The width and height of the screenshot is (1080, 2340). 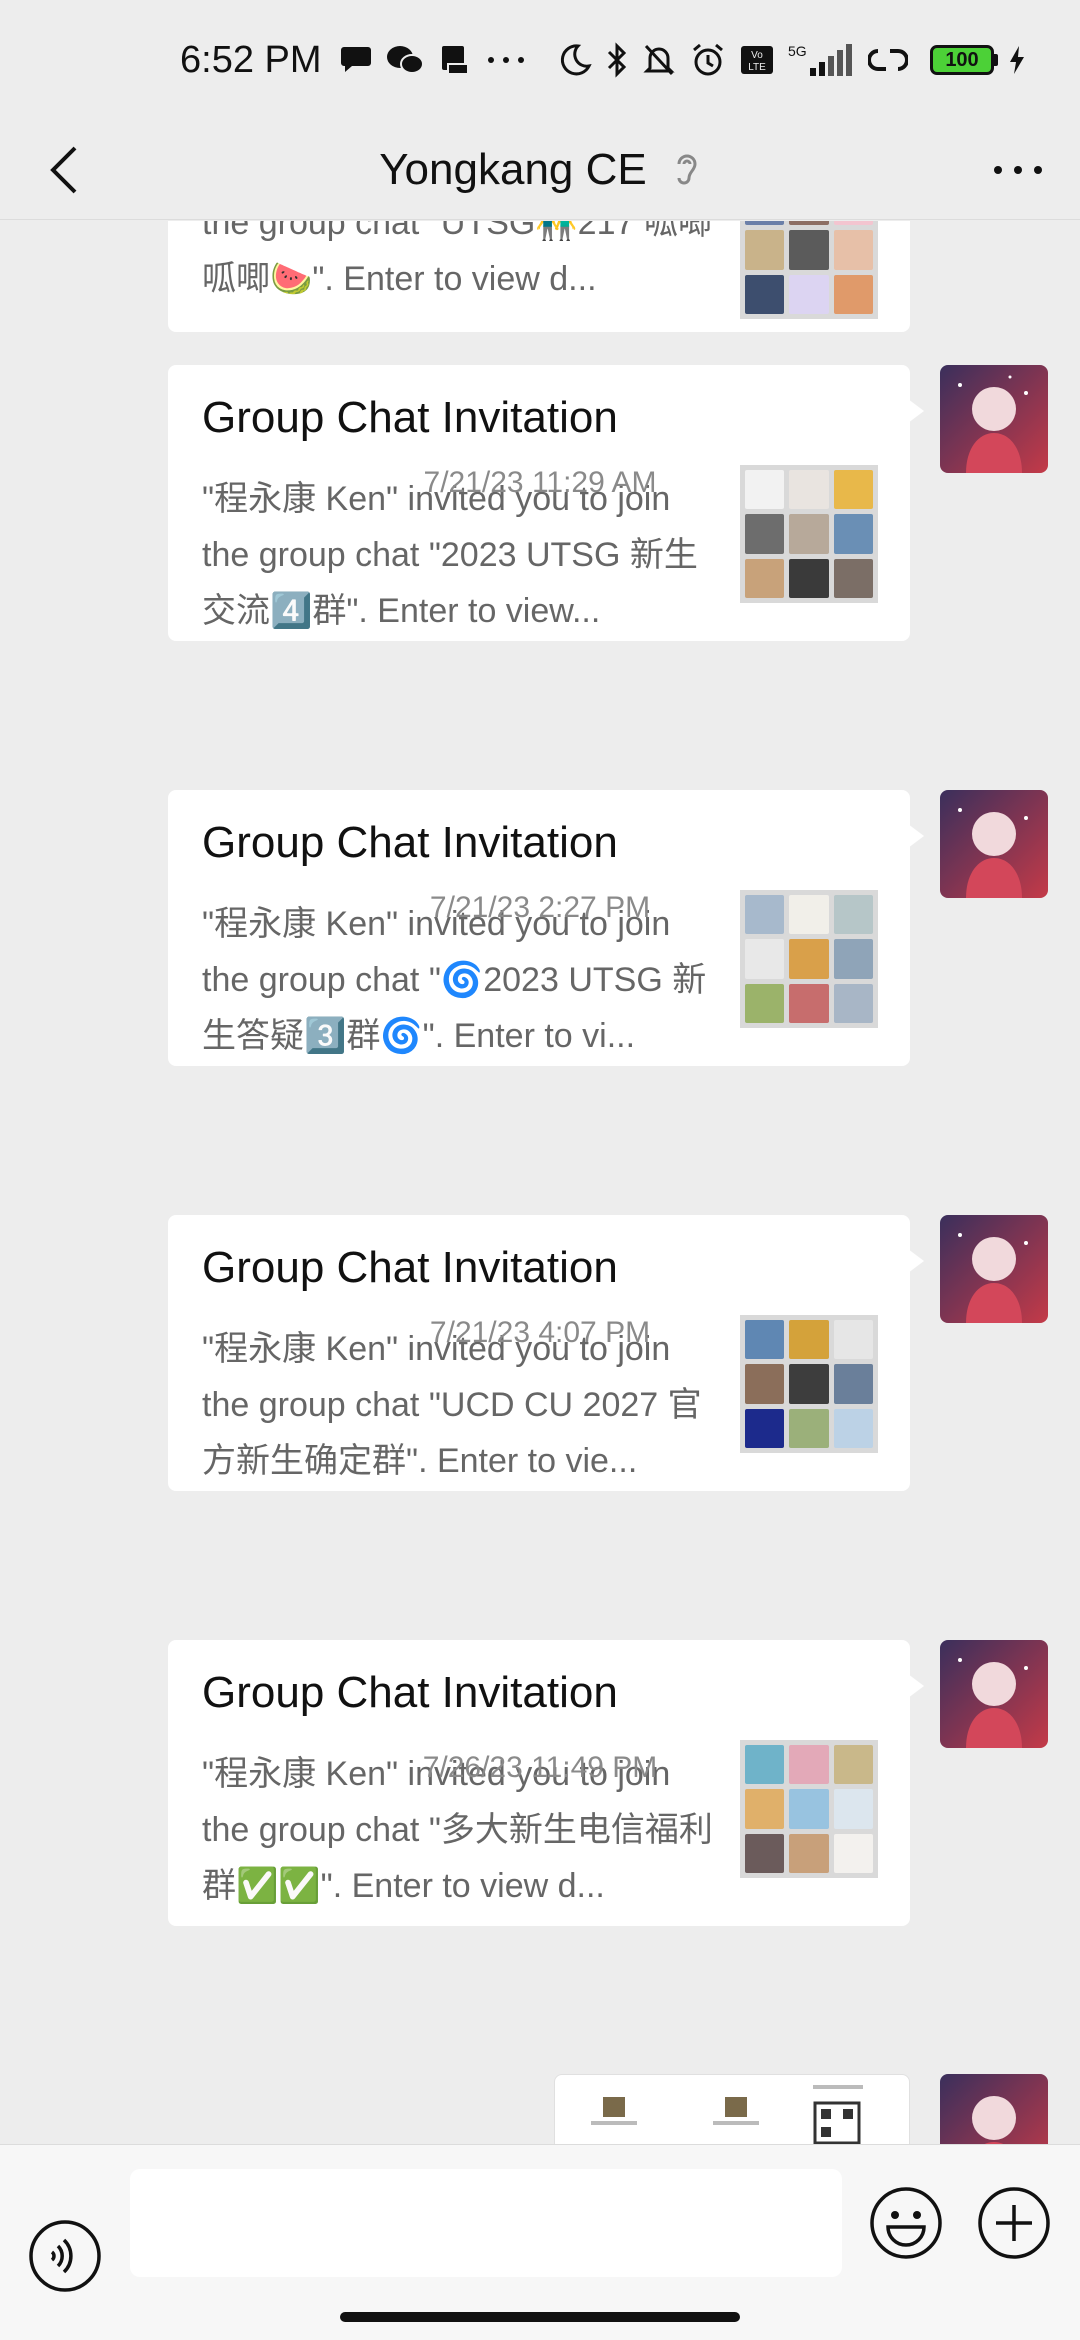 What do you see at coordinates (540, 482) in the screenshot?
I see `timestamp: 7/21/23 11:29 AM` at bounding box center [540, 482].